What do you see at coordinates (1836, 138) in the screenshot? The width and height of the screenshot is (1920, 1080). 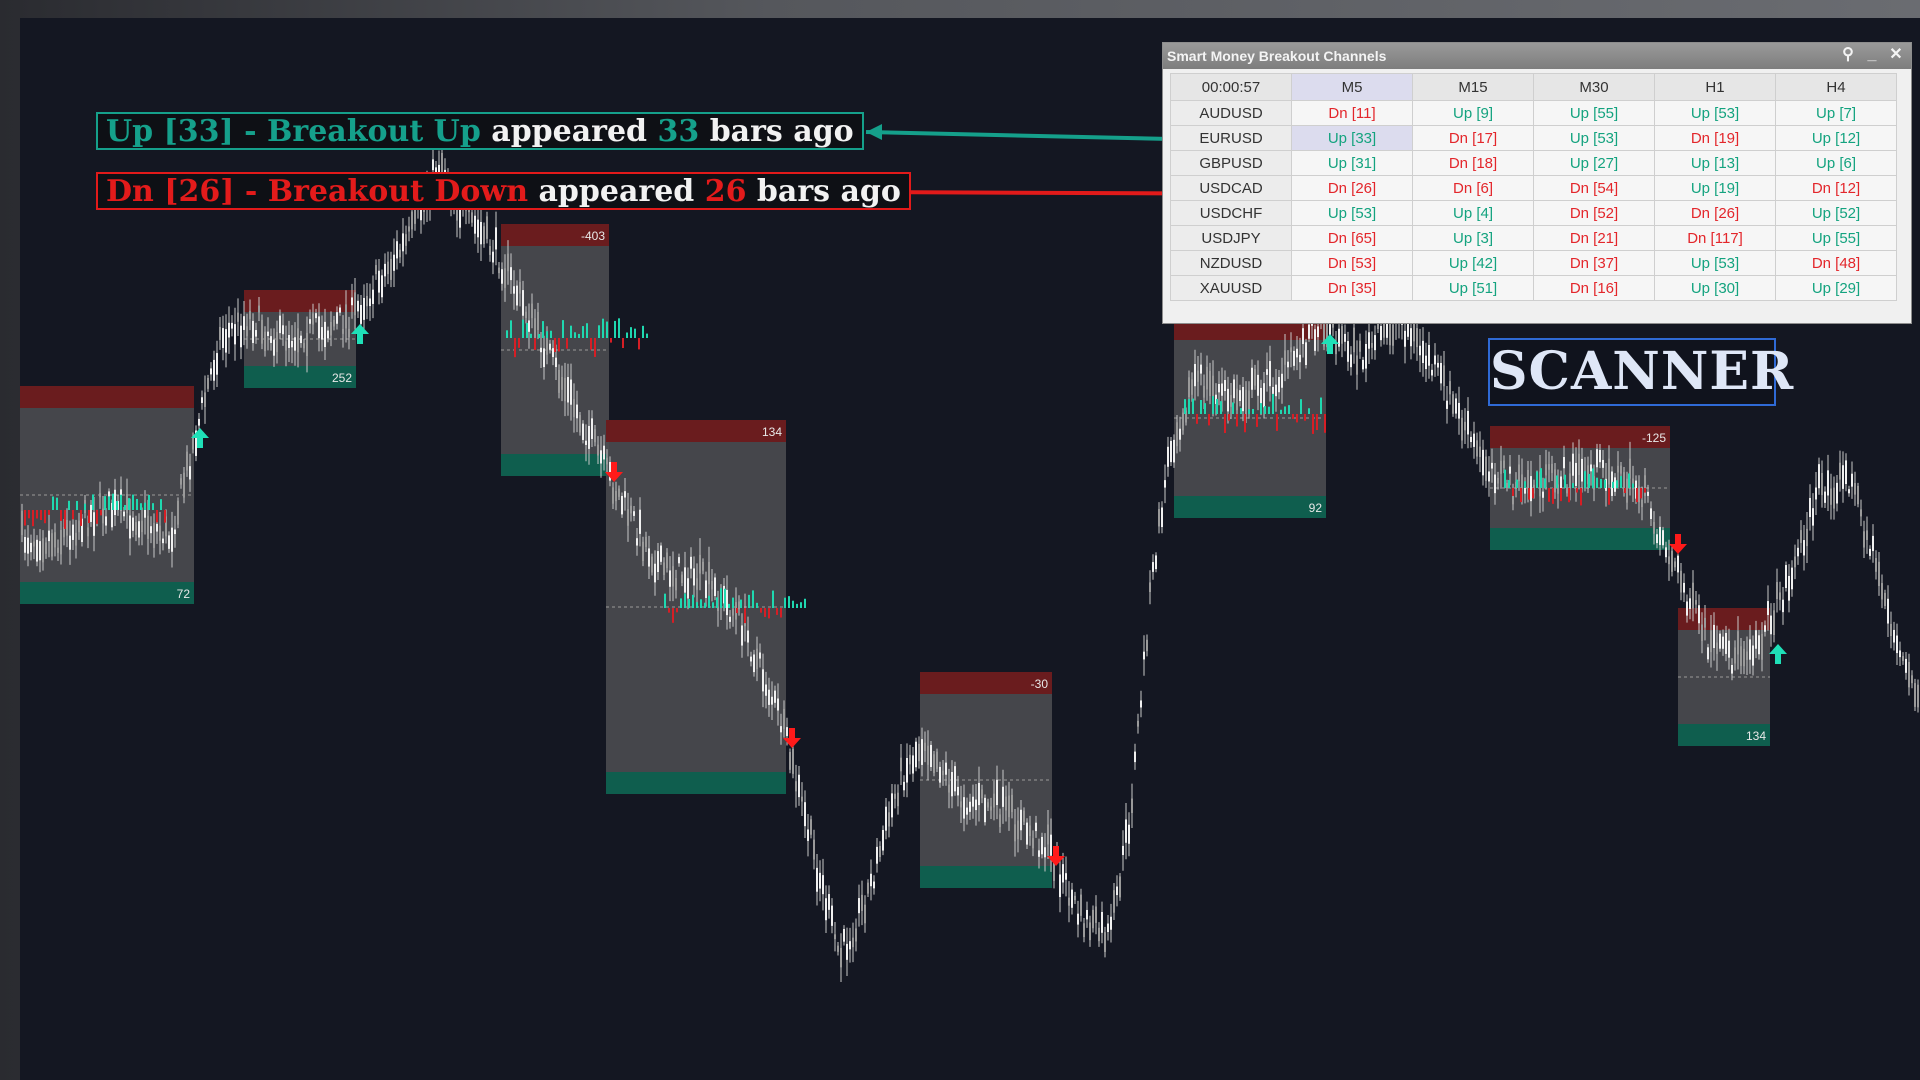 I see `signal-cell: Up [12]` at bounding box center [1836, 138].